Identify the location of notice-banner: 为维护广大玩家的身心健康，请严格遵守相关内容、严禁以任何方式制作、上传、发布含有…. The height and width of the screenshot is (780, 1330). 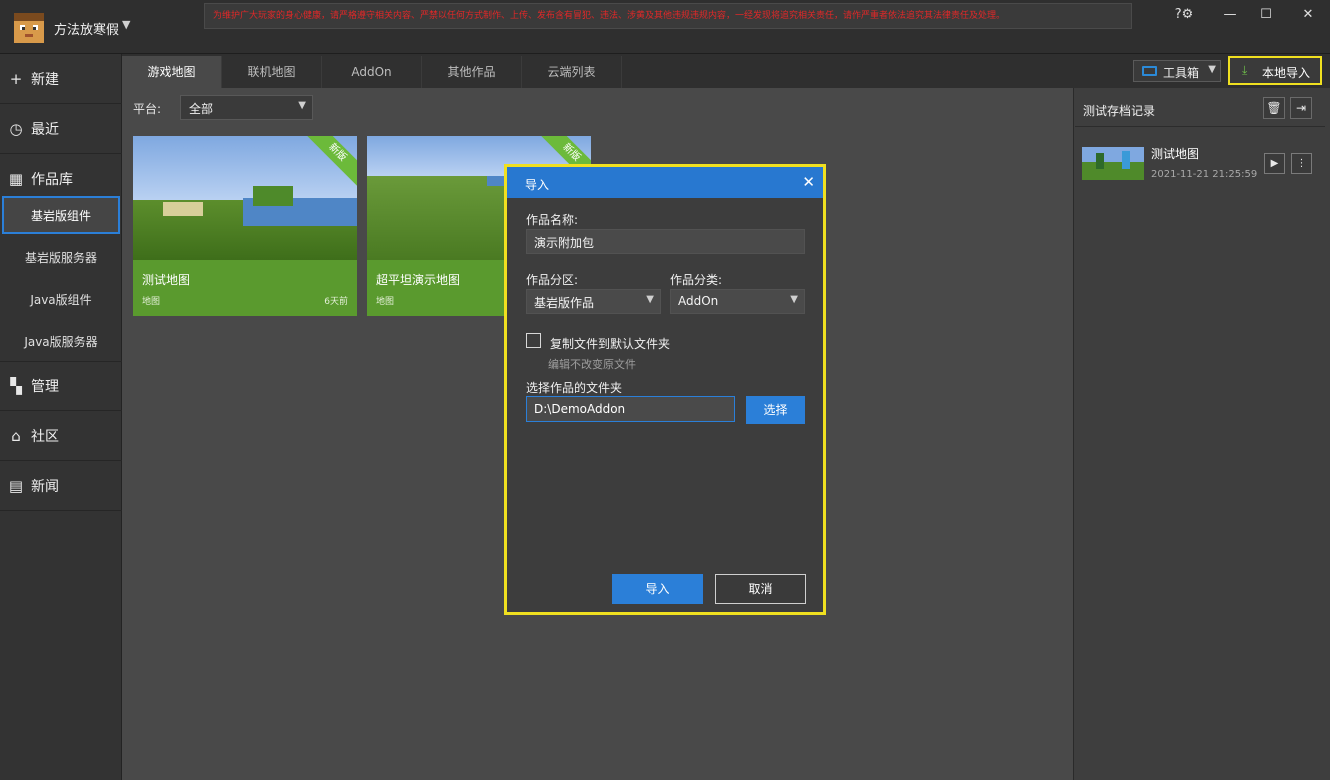
(668, 16).